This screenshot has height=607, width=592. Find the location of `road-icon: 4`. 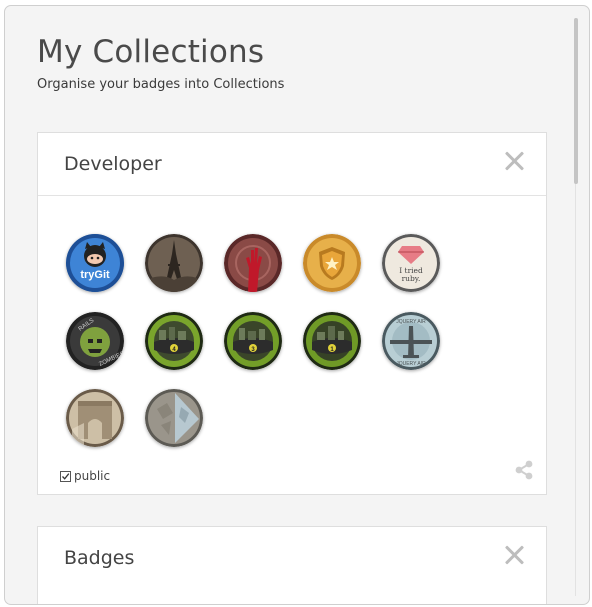

road-icon: 4 is located at coordinates (174, 341).